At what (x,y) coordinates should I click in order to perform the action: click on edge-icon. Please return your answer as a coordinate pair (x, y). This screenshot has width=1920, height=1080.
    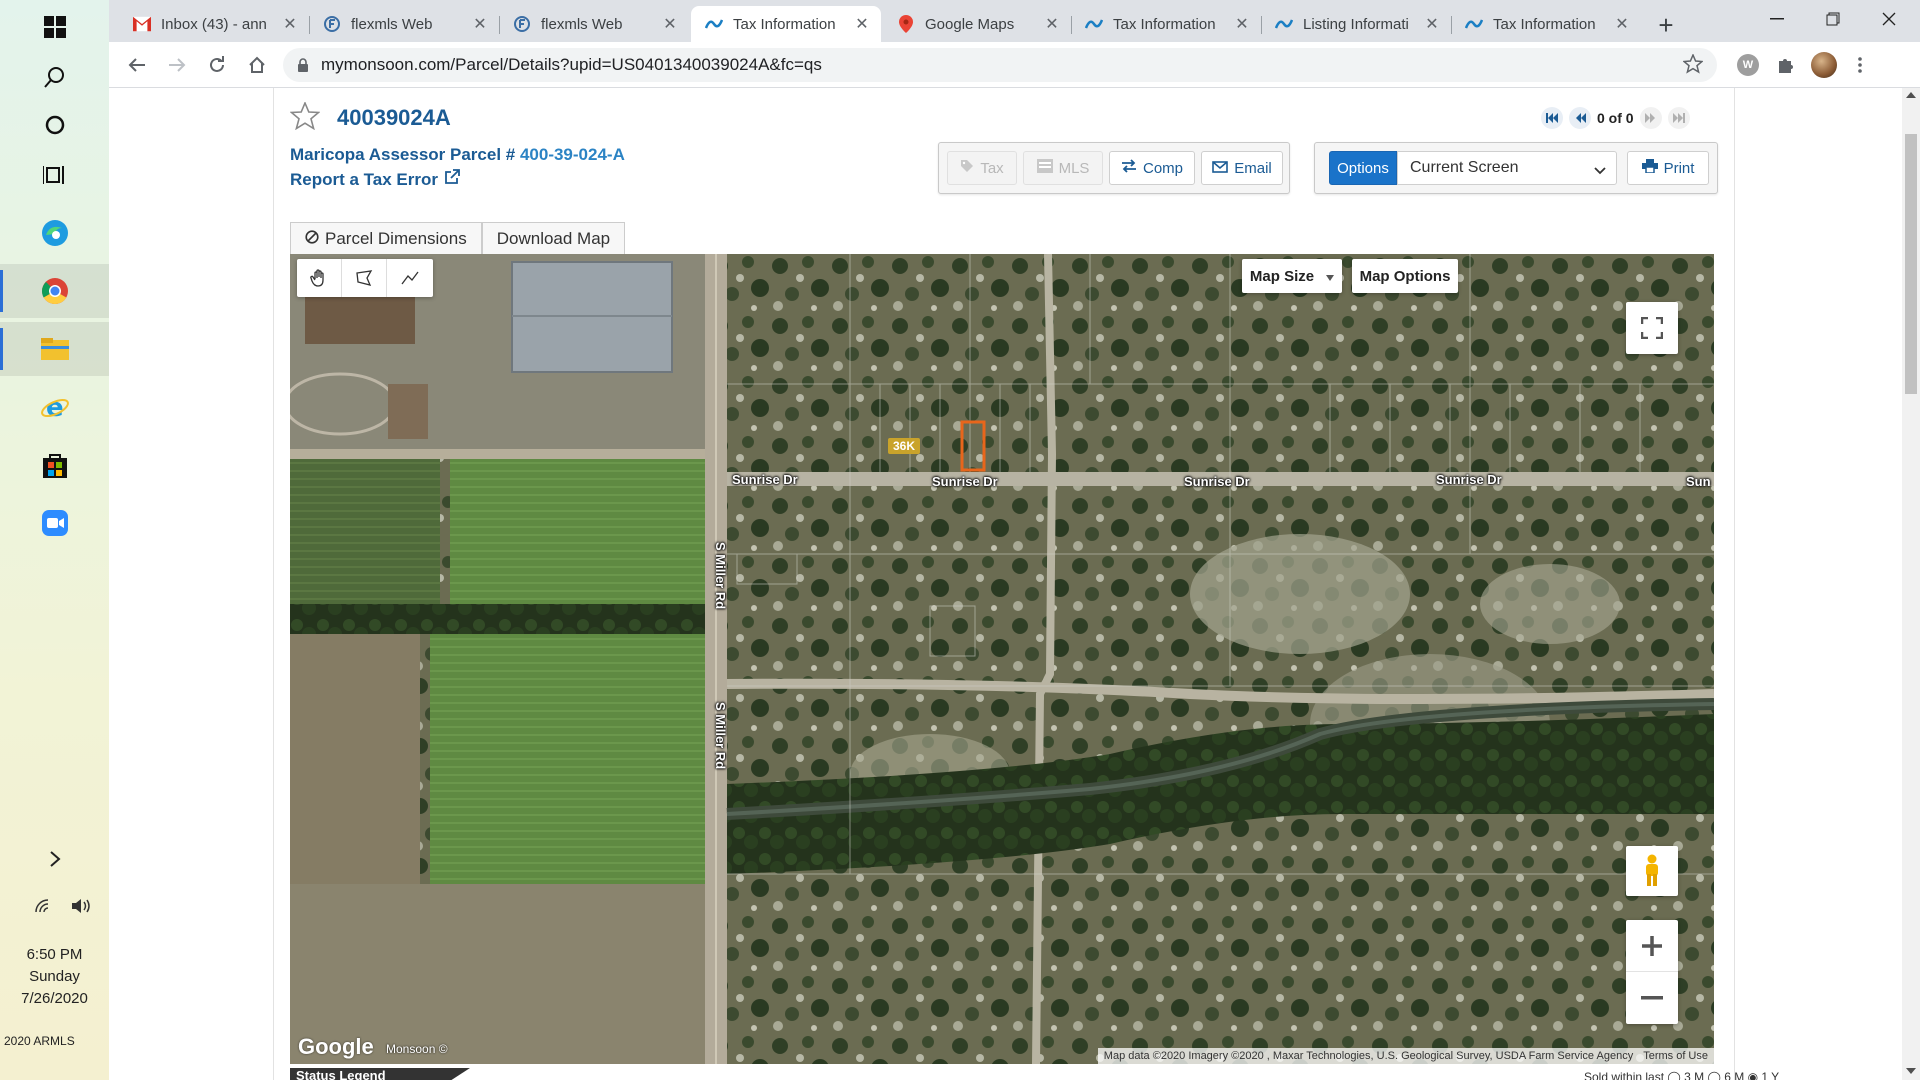
    Looking at the image, I should click on (54, 233).